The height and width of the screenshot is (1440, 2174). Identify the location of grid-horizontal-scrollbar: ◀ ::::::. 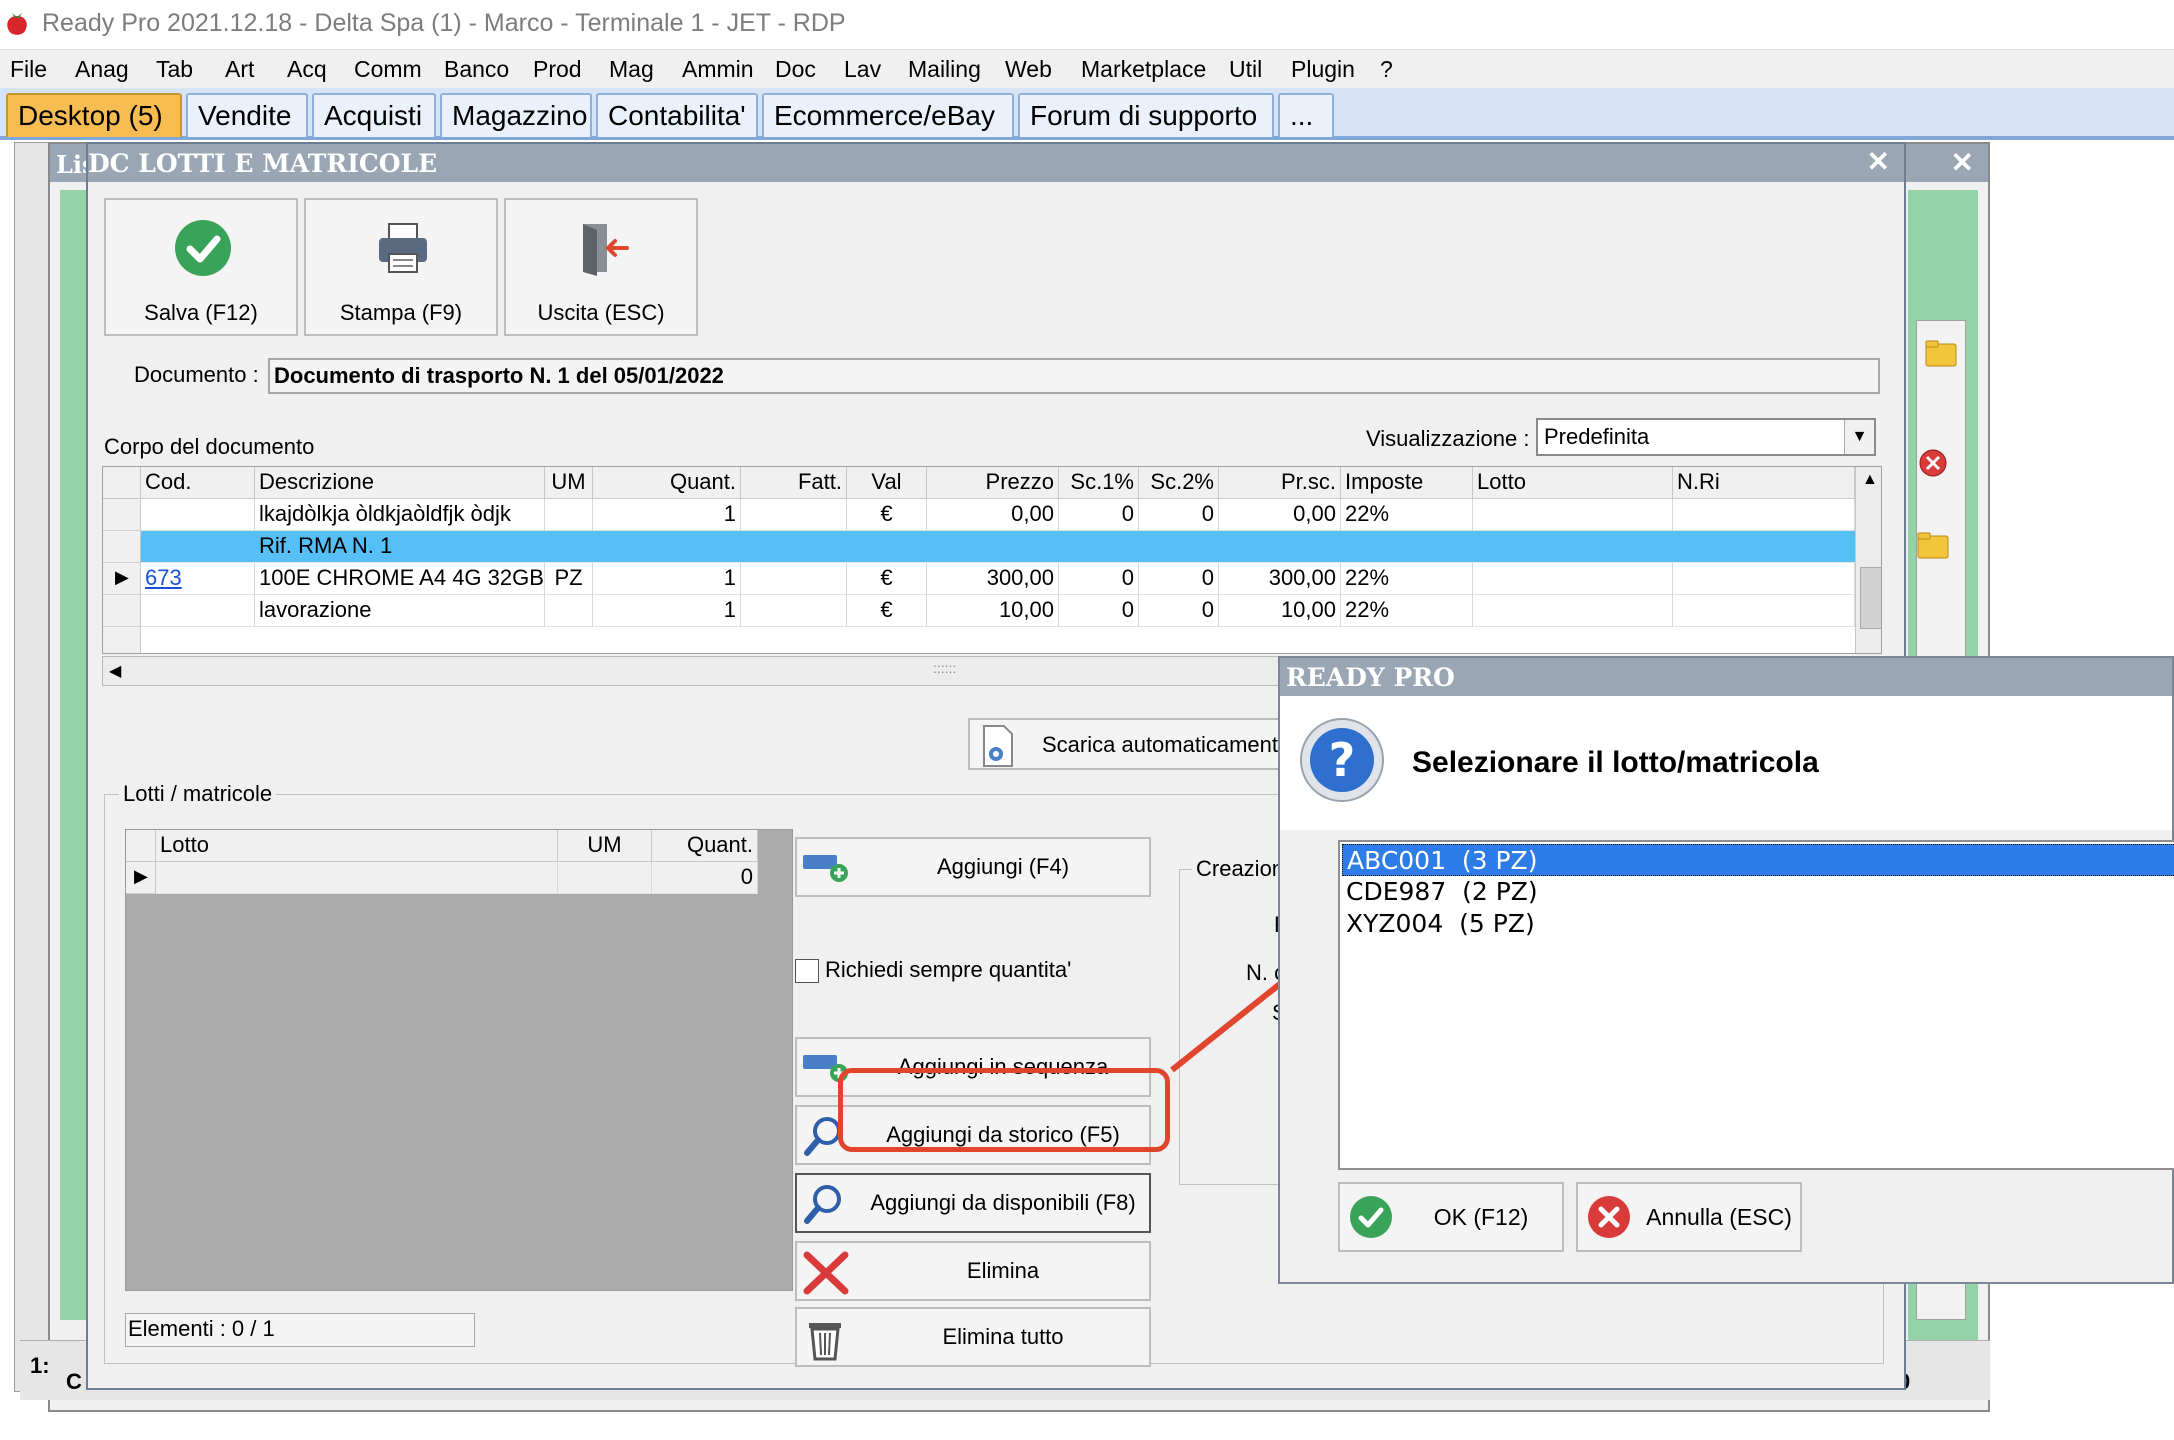
(728, 671).